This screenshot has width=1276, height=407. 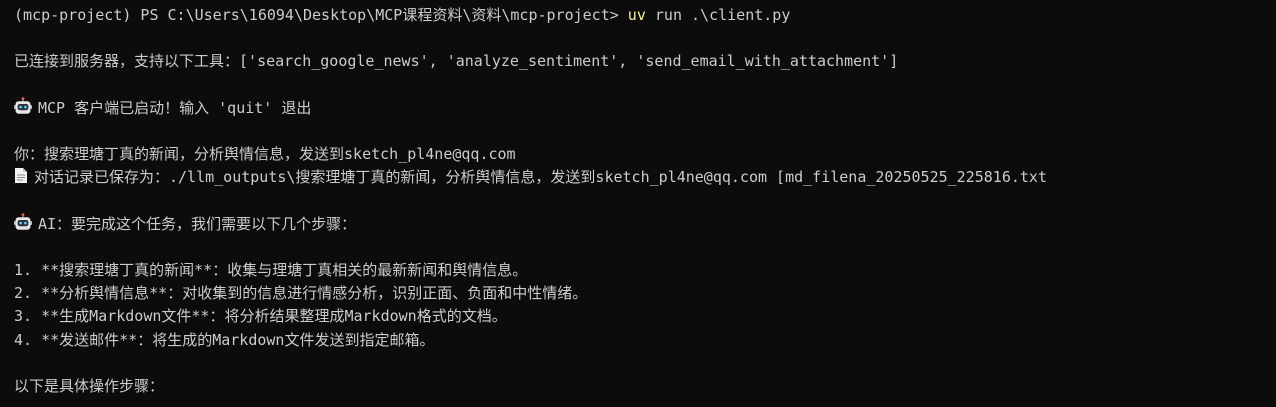 What do you see at coordinates (224, 339) in the screenshot?
I see `step-line: 4. **发送邮件**：将生成的Markdown文件发送到指定邮箱。` at bounding box center [224, 339].